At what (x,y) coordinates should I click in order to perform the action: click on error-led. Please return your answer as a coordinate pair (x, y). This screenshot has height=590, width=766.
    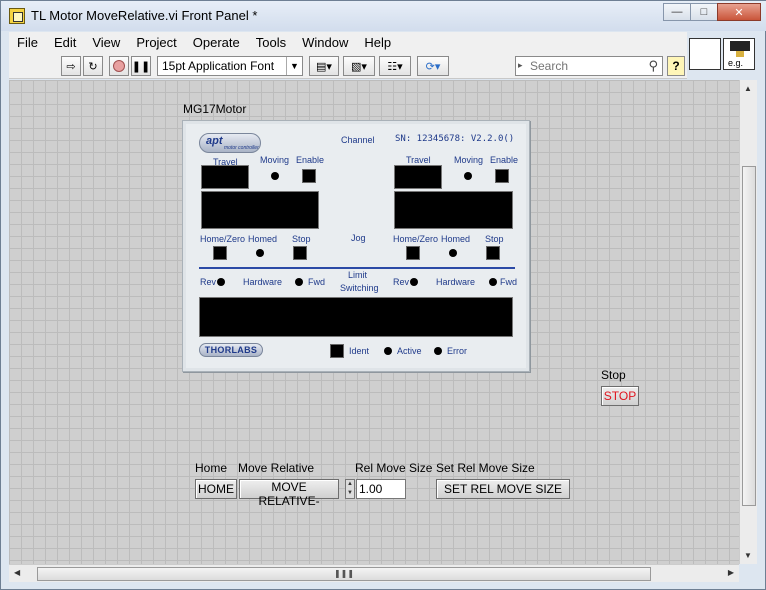
    Looking at the image, I should click on (438, 351).